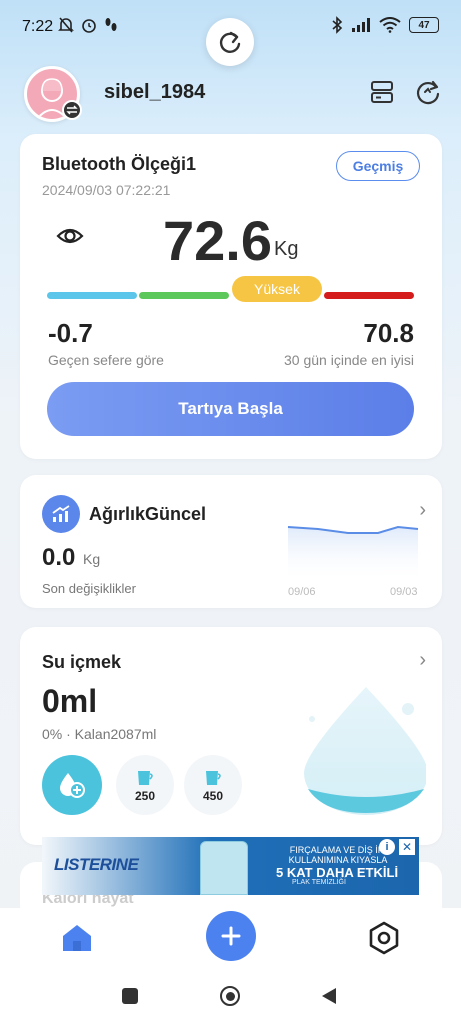  Describe the element at coordinates (388, 333) in the screenshot. I see `best-value: 70.8` at that location.